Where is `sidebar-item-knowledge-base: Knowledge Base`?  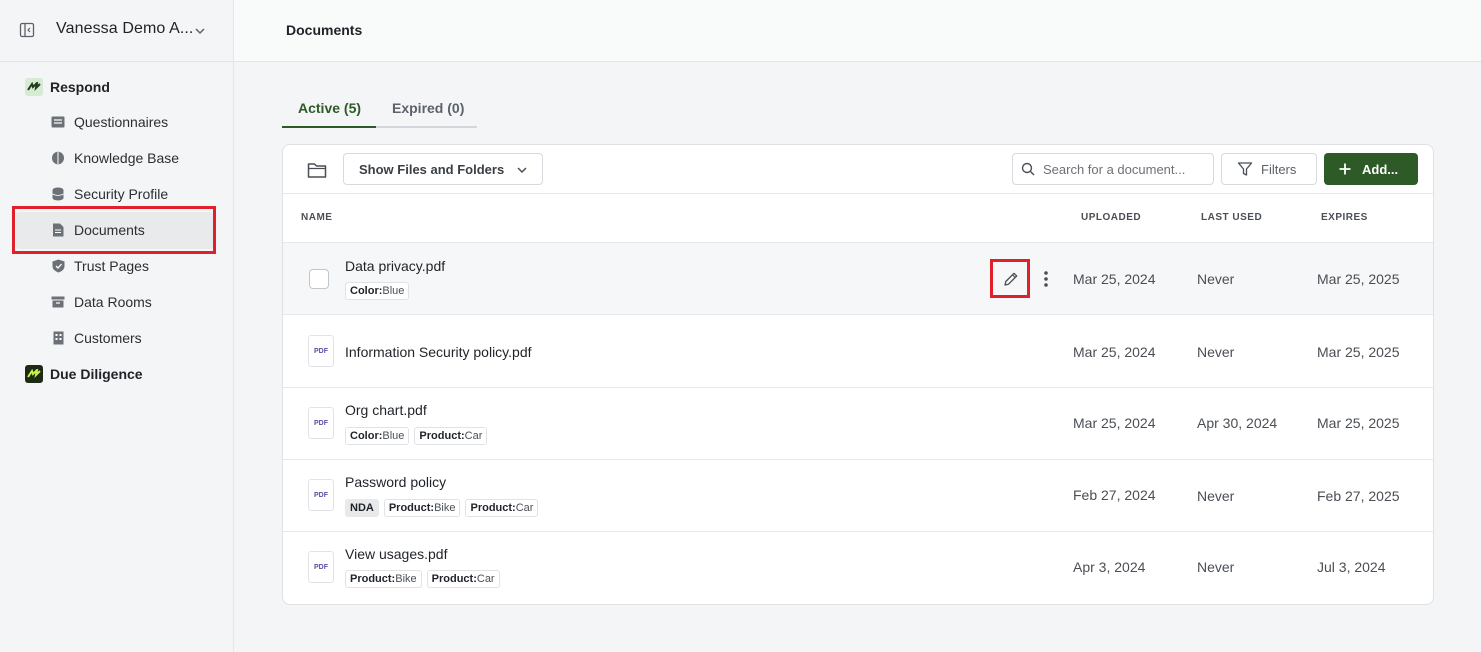
sidebar-item-knowledge-base: Knowledge Base is located at coordinates (114, 158).